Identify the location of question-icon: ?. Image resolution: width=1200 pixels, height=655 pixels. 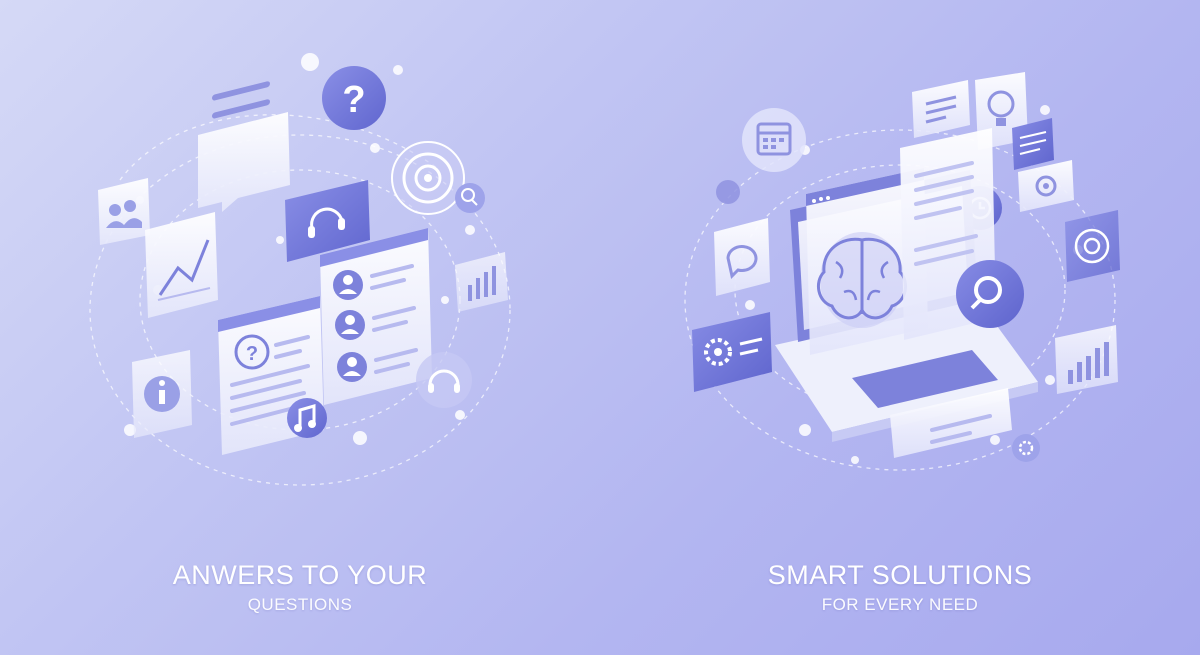
(354, 98).